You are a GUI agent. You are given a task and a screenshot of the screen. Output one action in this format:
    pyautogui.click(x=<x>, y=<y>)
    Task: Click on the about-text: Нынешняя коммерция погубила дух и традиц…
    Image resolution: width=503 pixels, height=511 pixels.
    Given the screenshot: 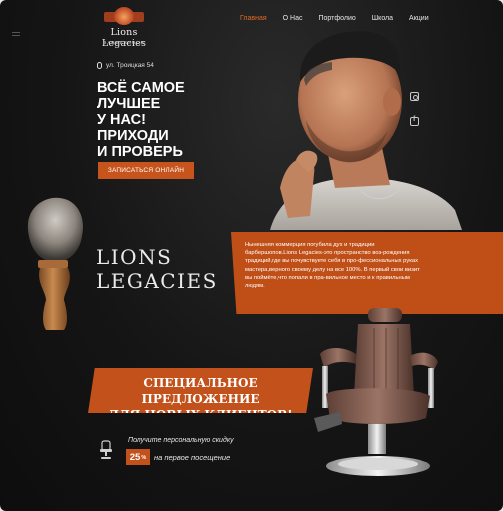 What is the action you would take?
    pyautogui.click(x=332, y=266)
    